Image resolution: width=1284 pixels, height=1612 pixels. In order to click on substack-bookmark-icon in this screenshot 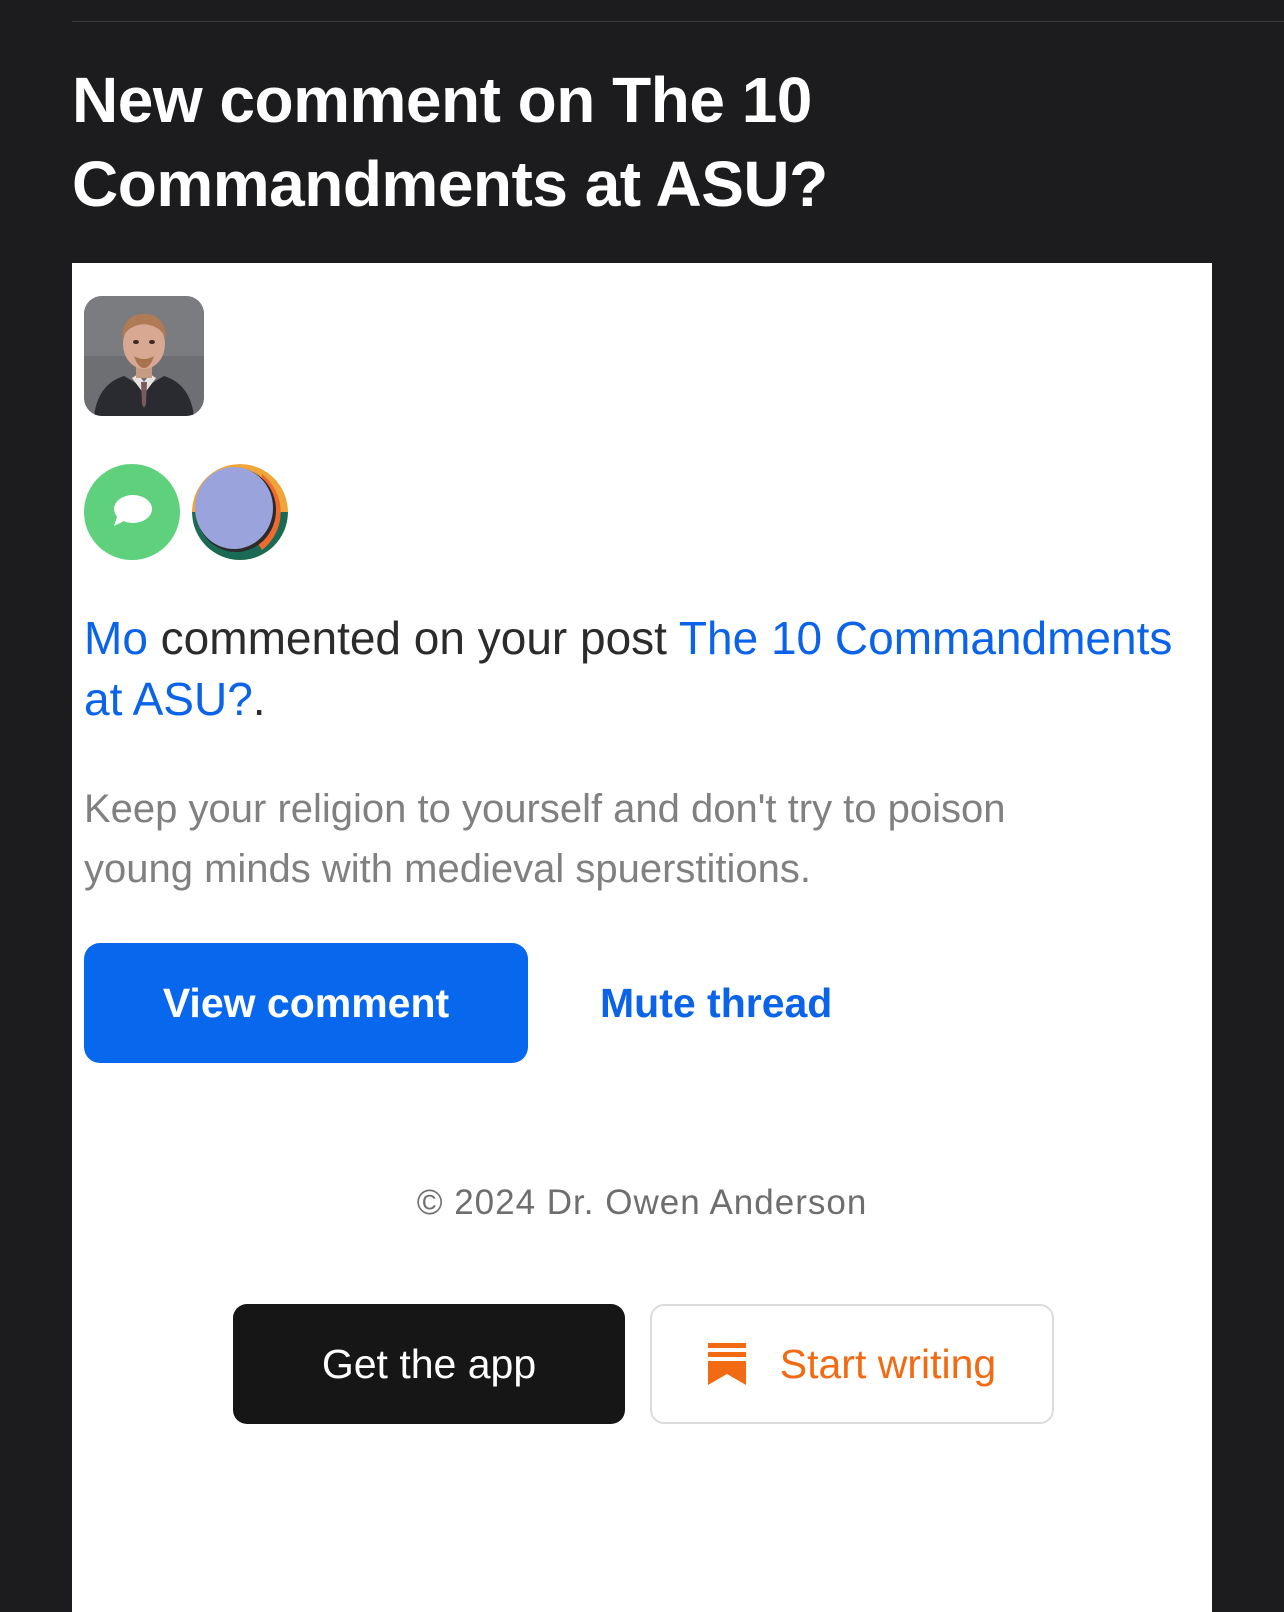, I will do `click(726, 1364)`.